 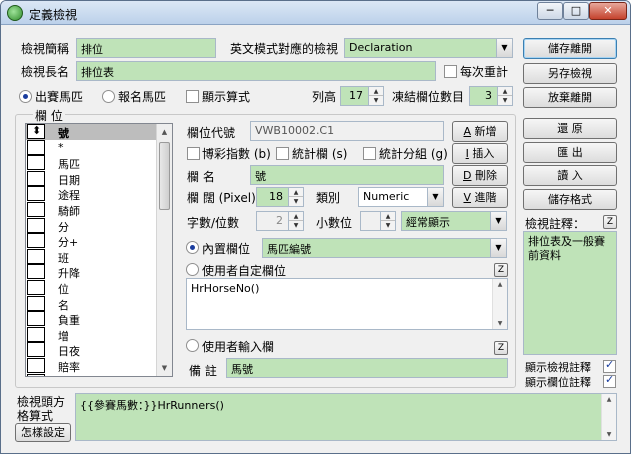 What do you see at coordinates (164, 176) in the screenshot?
I see `scroll-thumb` at bounding box center [164, 176].